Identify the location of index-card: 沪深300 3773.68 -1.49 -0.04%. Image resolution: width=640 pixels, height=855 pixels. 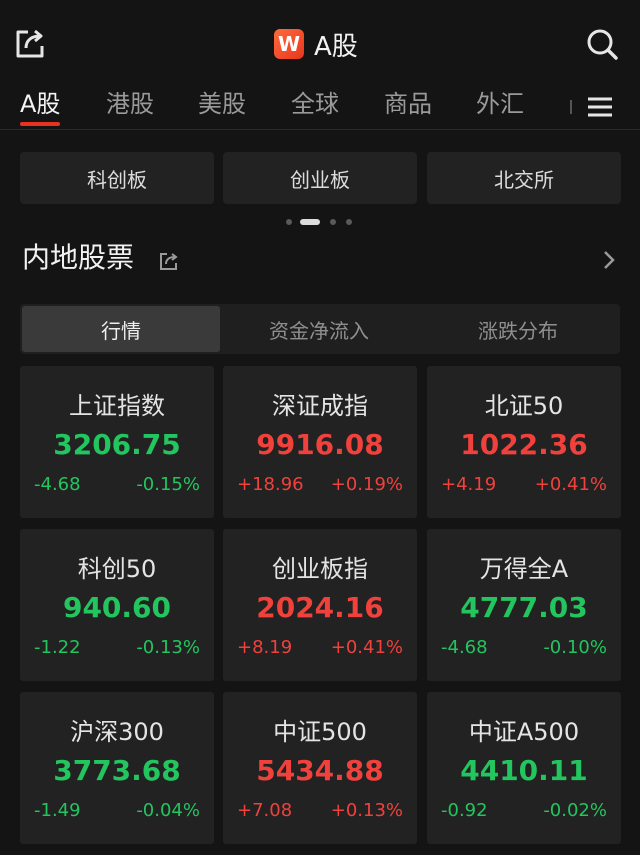
(117, 768).